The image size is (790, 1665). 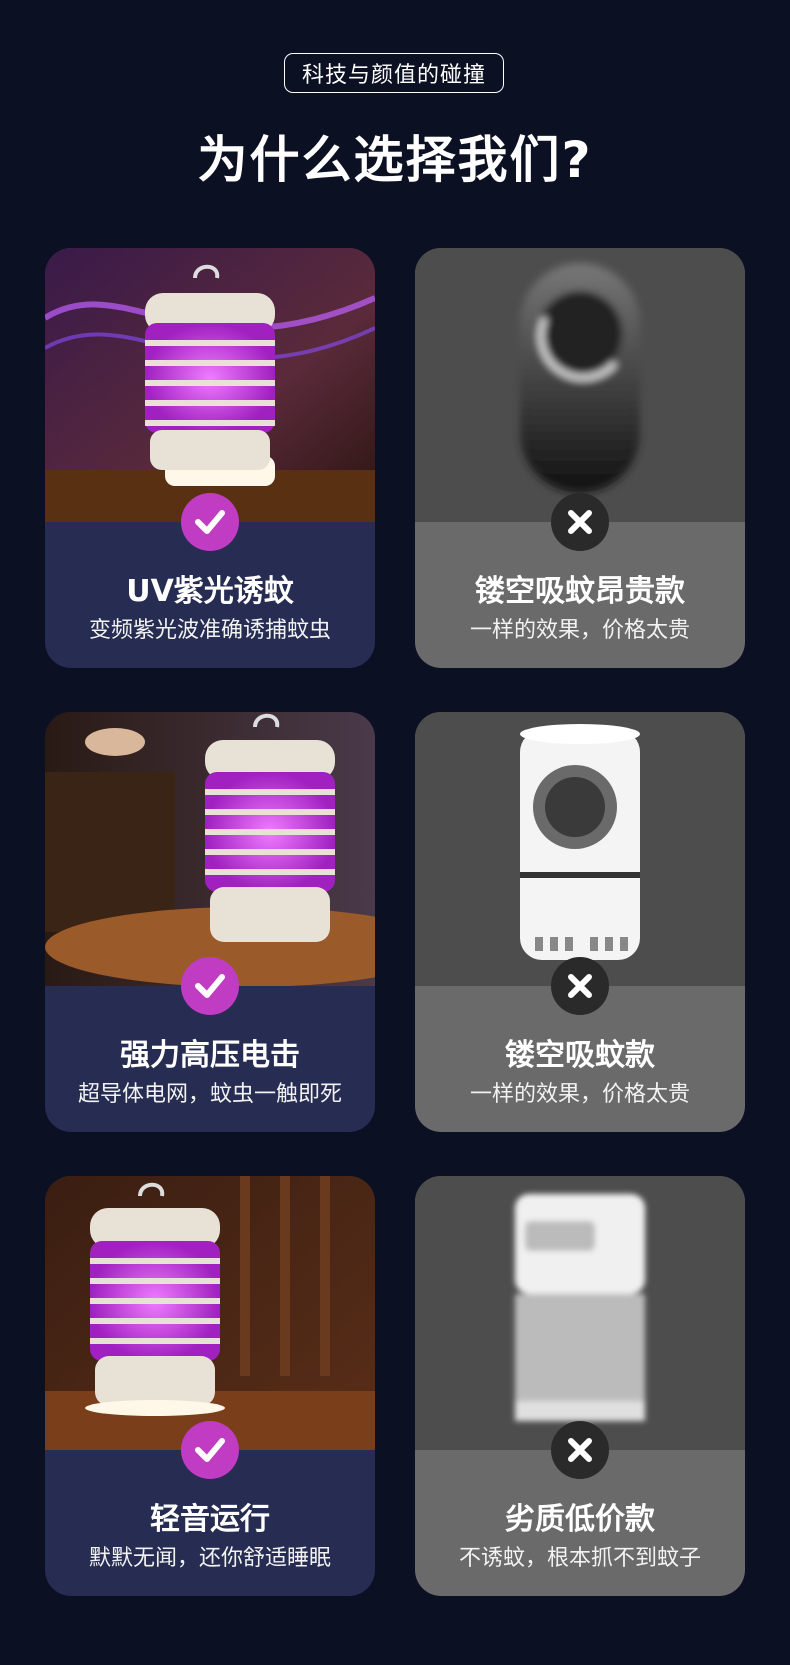 I want to click on product-photo-lamp-dresser, so click(x=210, y=849).